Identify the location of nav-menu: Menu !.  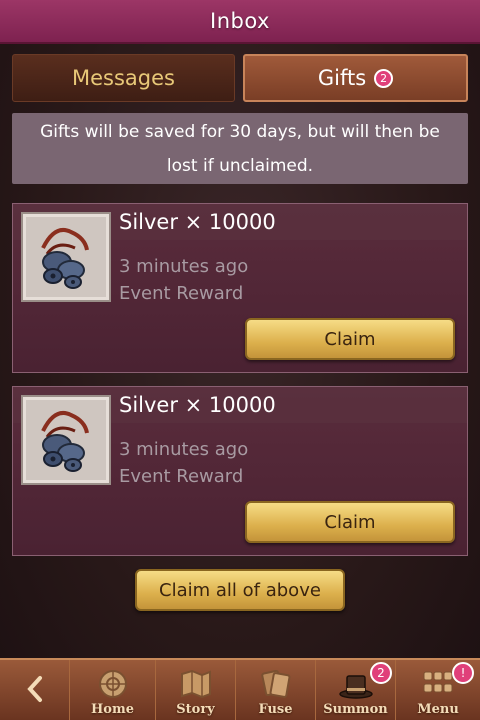
(438, 690).